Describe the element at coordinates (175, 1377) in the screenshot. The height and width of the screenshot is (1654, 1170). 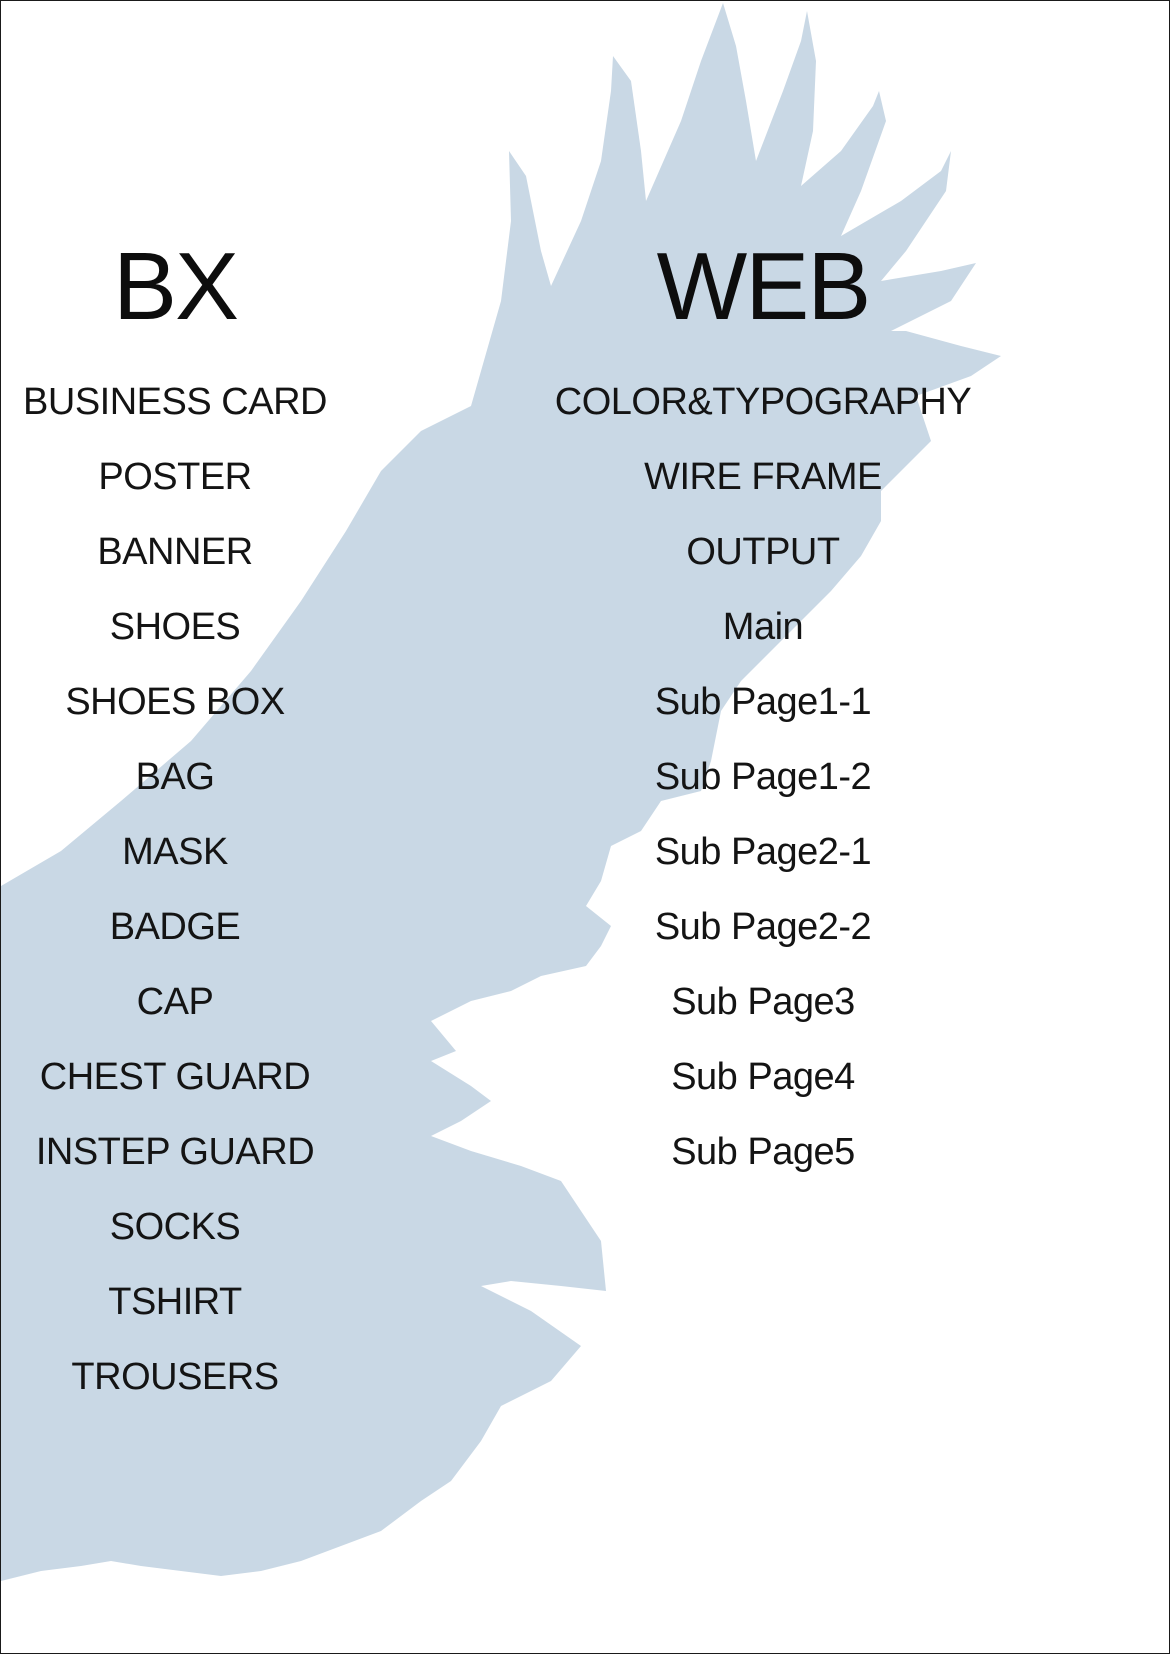
I see `bx-item-trousers: TROUSERS` at that location.